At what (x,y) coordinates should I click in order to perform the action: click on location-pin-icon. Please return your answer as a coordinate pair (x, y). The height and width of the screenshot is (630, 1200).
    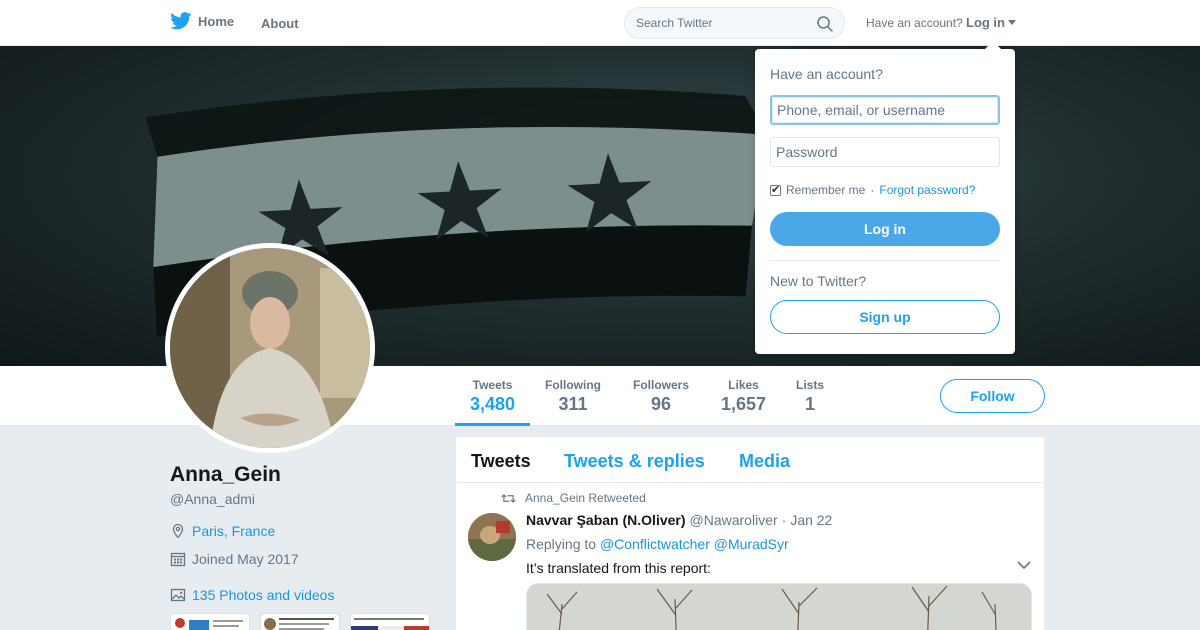
    Looking at the image, I should click on (178, 531).